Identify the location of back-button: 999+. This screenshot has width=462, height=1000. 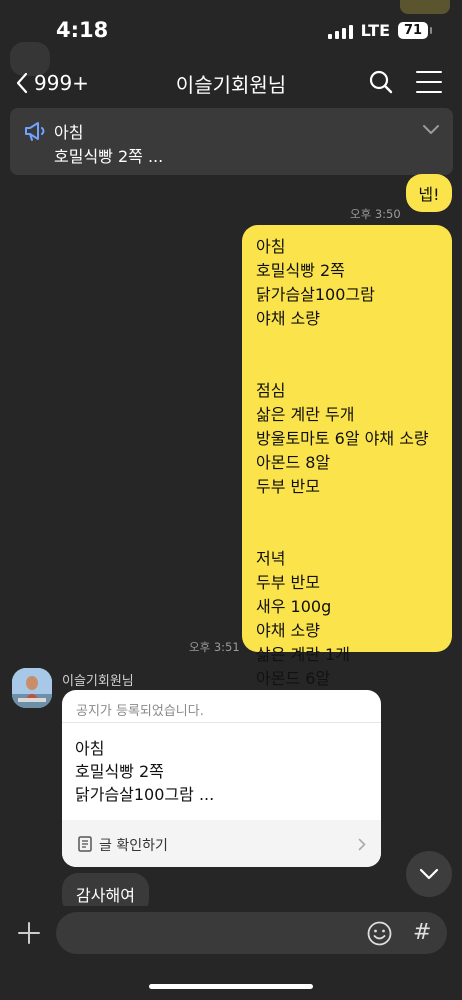
(52, 83).